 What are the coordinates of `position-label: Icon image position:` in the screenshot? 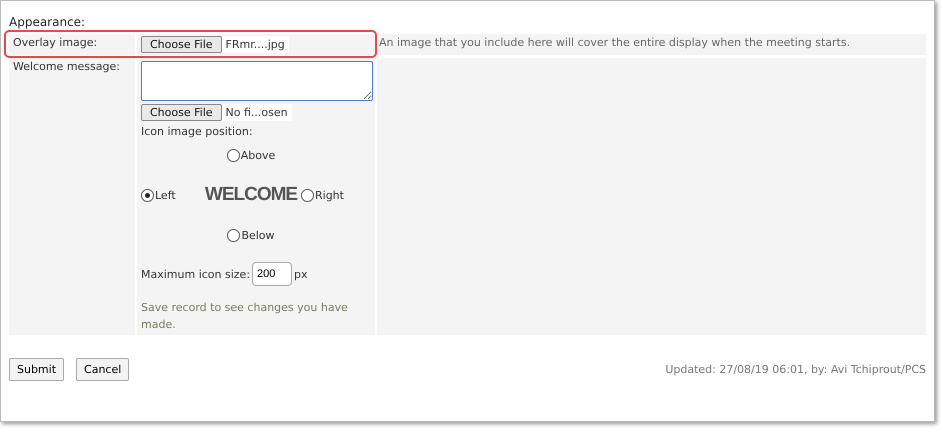 It's located at (197, 131).